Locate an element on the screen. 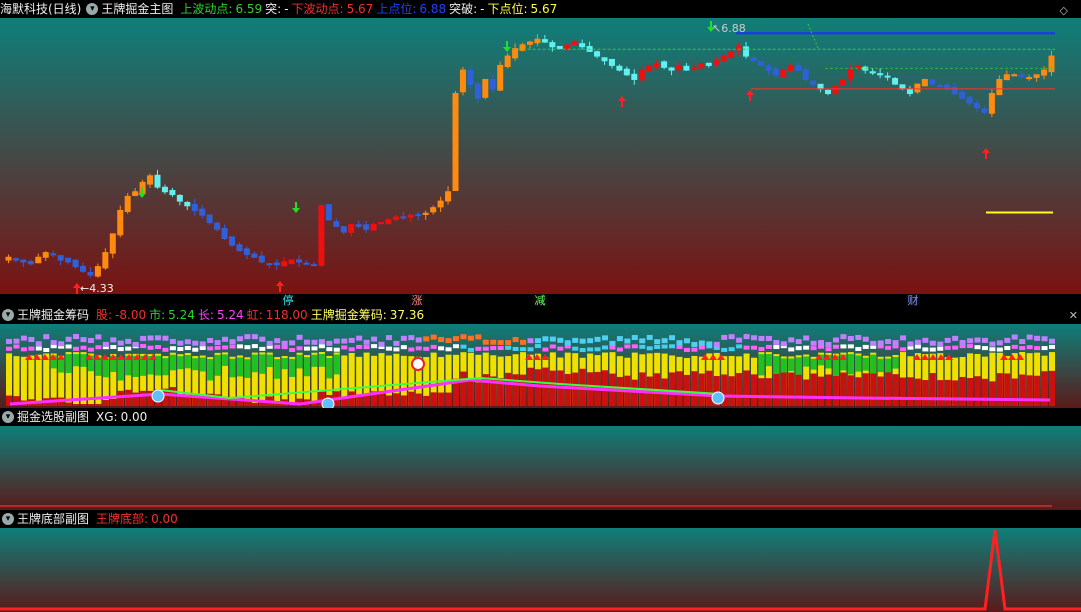  shi-value: 5.24 is located at coordinates (181, 315).